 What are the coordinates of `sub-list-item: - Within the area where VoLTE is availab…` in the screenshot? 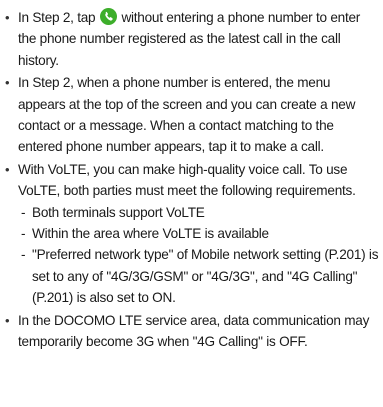 It's located at (199, 233).